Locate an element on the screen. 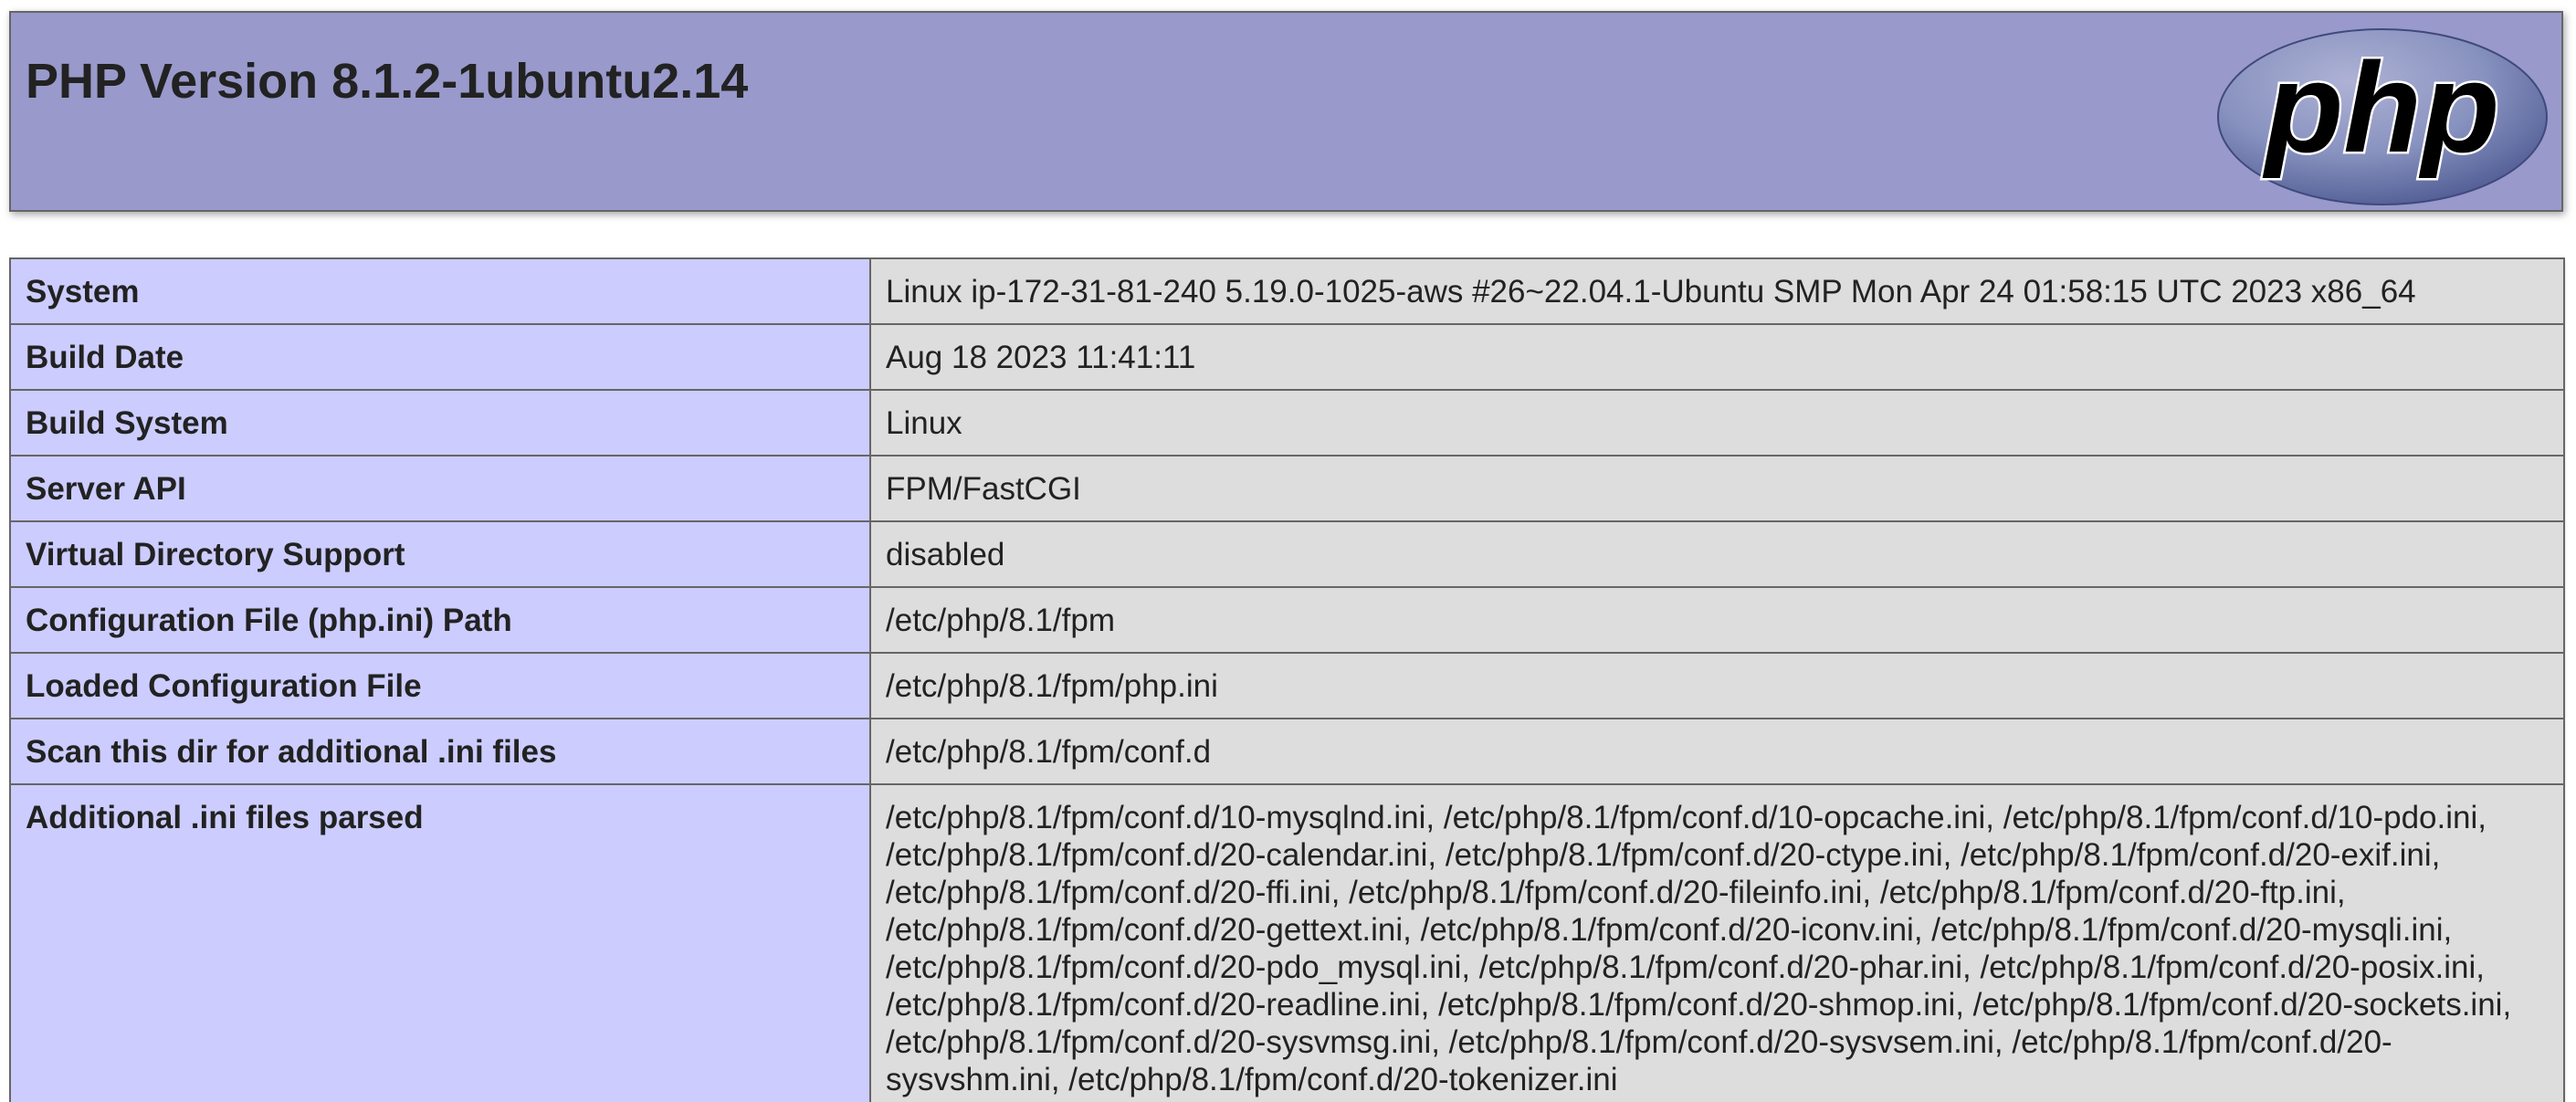 The width and height of the screenshot is (2576, 1102). info-row-label: Build Date is located at coordinates (440, 357).